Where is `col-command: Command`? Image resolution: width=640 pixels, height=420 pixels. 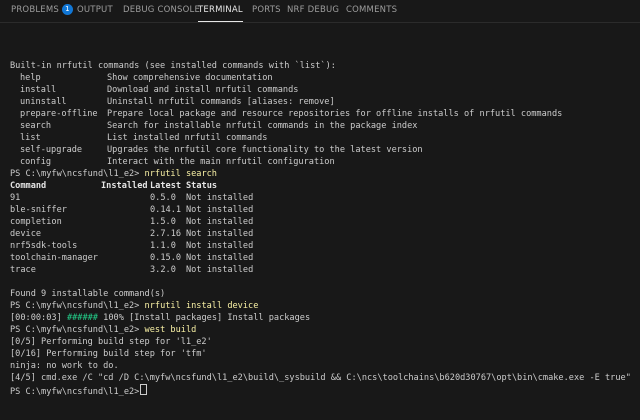
col-command: Command is located at coordinates (28, 186).